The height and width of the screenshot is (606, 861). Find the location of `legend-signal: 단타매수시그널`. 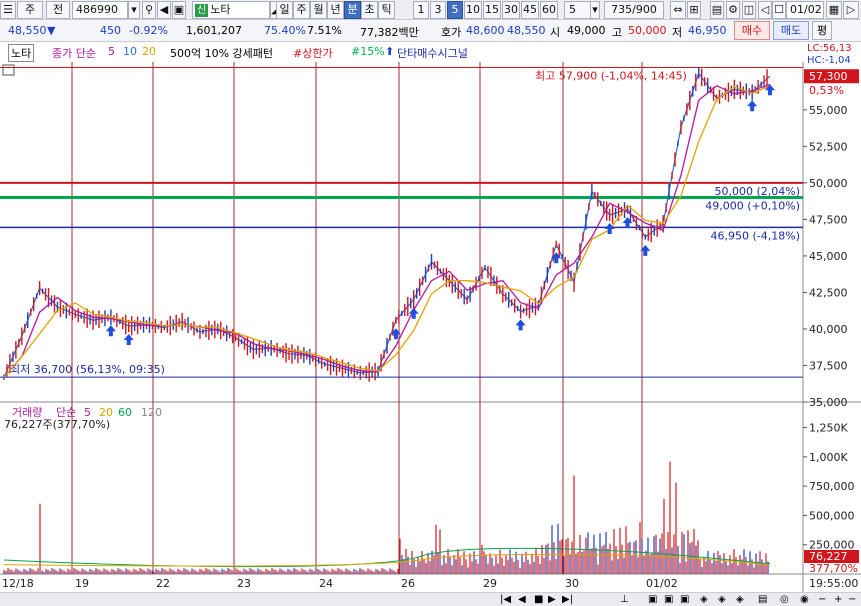

legend-signal: 단타매수시그널 is located at coordinates (432, 53).